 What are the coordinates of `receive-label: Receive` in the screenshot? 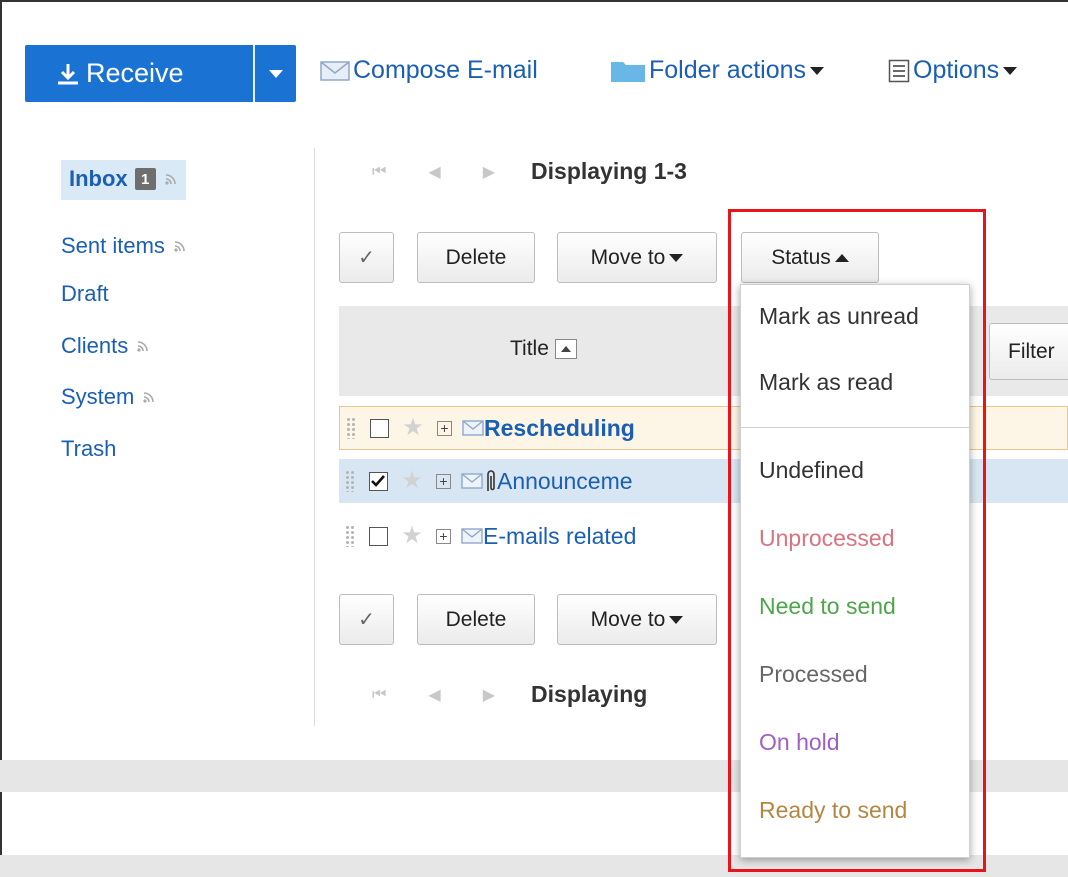 It's located at (135, 73).